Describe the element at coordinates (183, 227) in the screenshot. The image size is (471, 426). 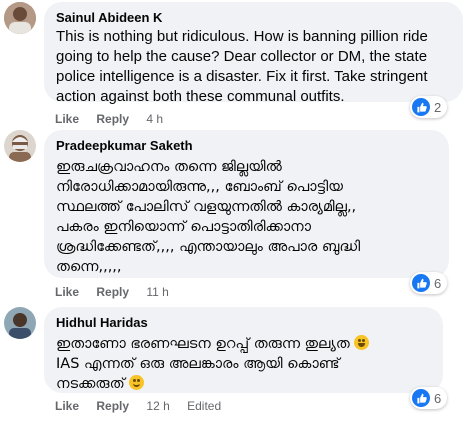
I see `comment-line: പകരം ഇനിയൊന്ന് പൊട്ടാതിരിക്കാനാ` at that location.